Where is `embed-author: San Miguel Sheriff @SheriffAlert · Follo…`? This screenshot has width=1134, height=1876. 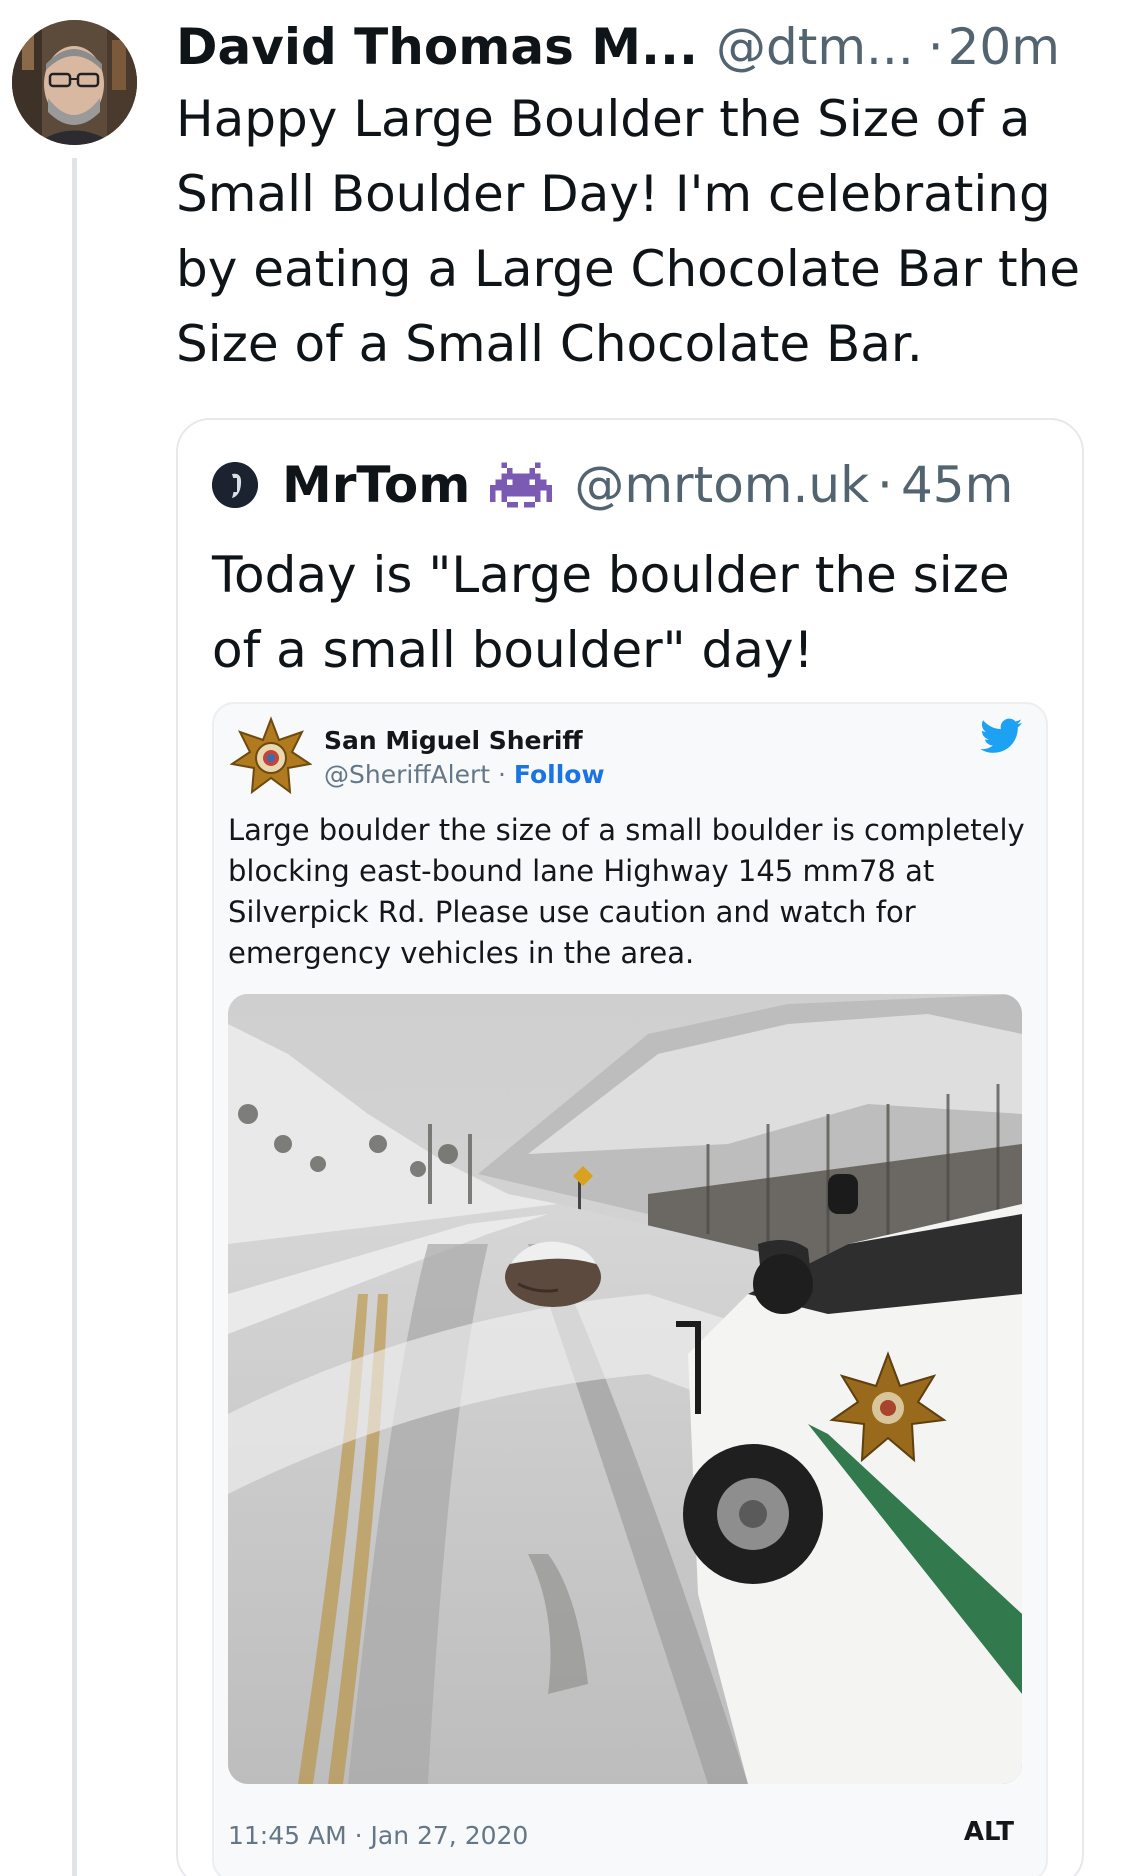
embed-author: San Miguel Sheriff @SheriffAlert · Follo… is located at coordinates (464, 758).